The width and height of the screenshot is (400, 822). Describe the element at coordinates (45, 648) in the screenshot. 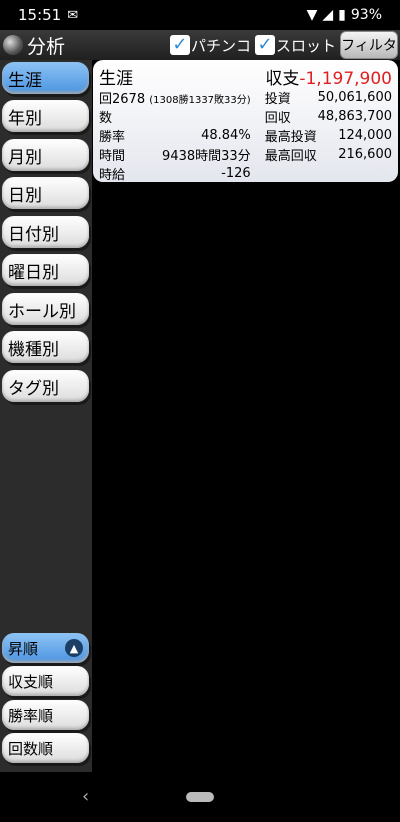

I see `sort-ascending-button: 昇順 ▲` at that location.